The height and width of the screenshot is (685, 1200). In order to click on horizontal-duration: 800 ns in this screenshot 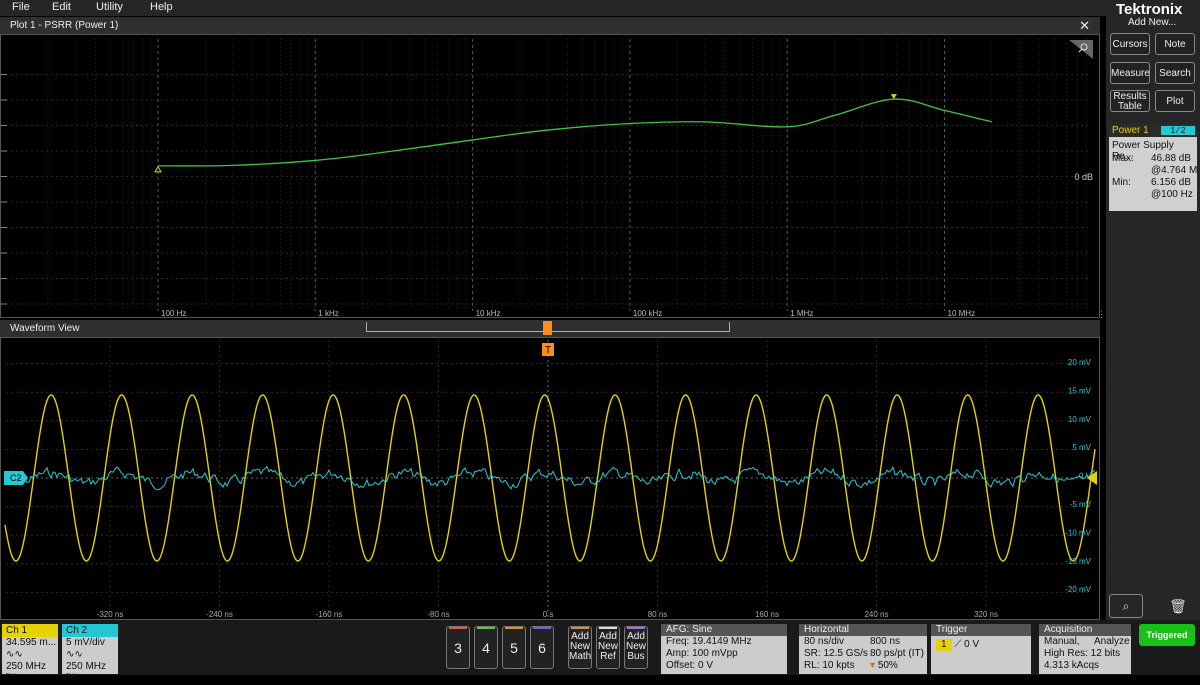, I will do `click(885, 641)`.